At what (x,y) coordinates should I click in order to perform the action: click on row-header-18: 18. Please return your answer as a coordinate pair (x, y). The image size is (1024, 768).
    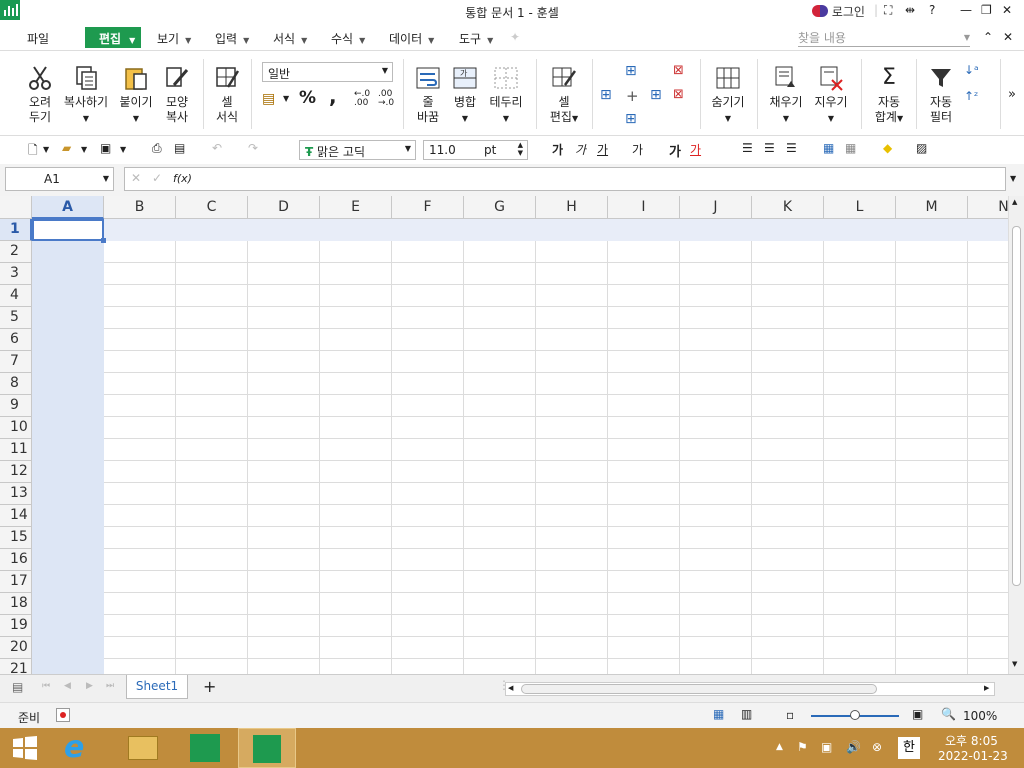
    Looking at the image, I should click on (16, 604).